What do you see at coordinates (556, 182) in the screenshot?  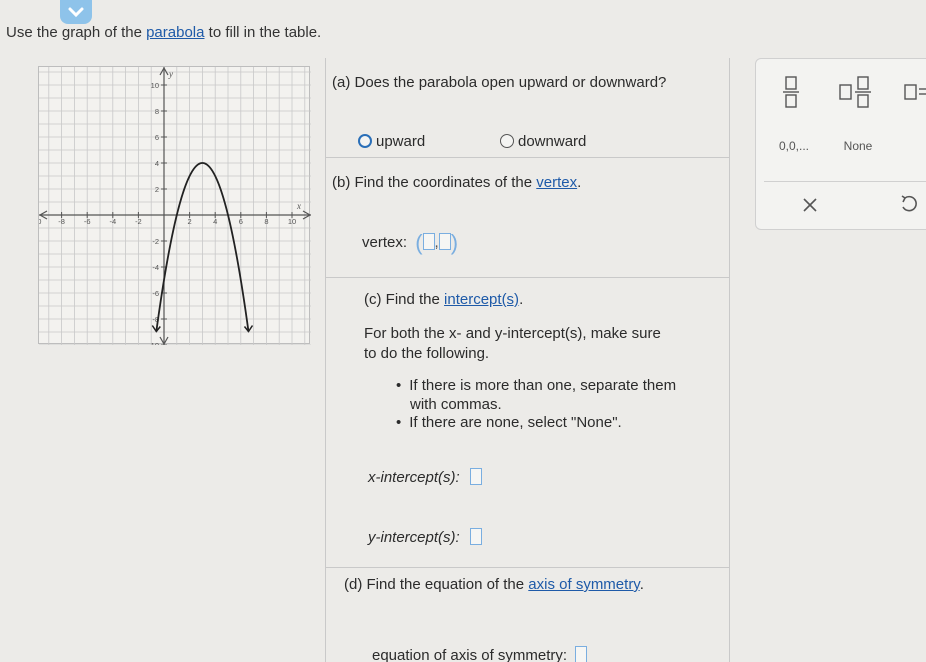 I see `vertex-link: vertex` at bounding box center [556, 182].